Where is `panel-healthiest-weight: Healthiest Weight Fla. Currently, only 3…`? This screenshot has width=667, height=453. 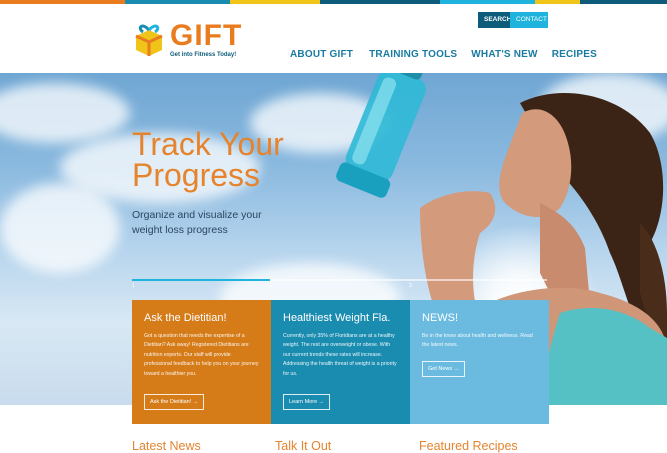
panel-healthiest-weight: Healthiest Weight Fla. Currently, only 3… is located at coordinates (340, 362).